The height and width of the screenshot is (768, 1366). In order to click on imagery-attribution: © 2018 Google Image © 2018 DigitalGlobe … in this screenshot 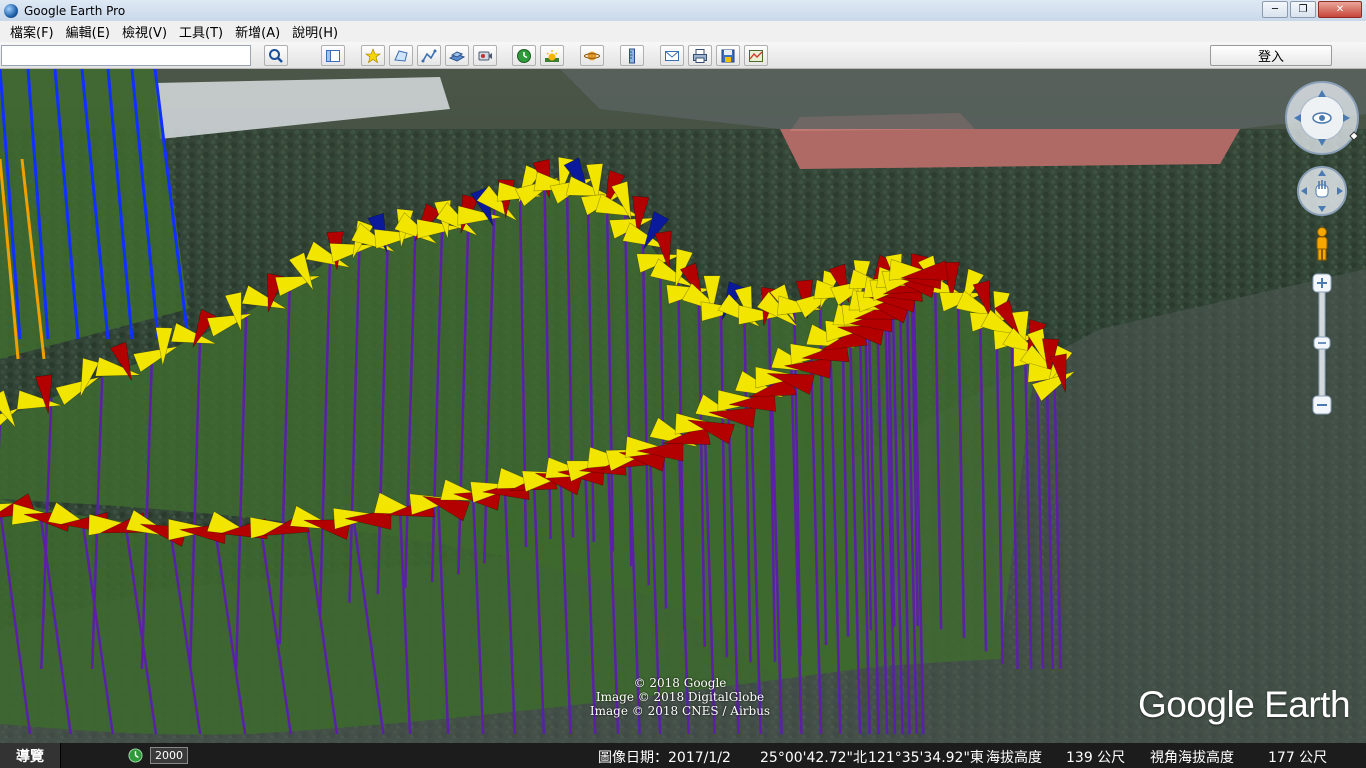, I will do `click(680, 697)`.